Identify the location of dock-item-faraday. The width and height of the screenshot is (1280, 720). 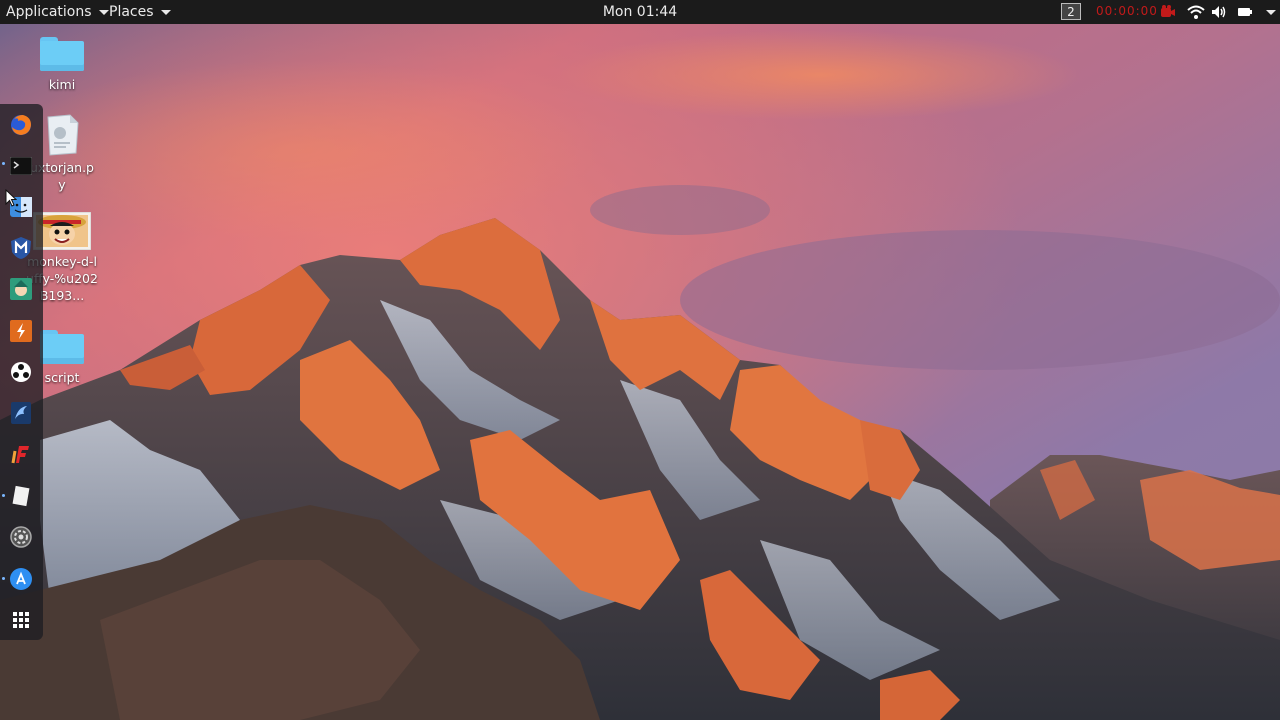
(21, 454).